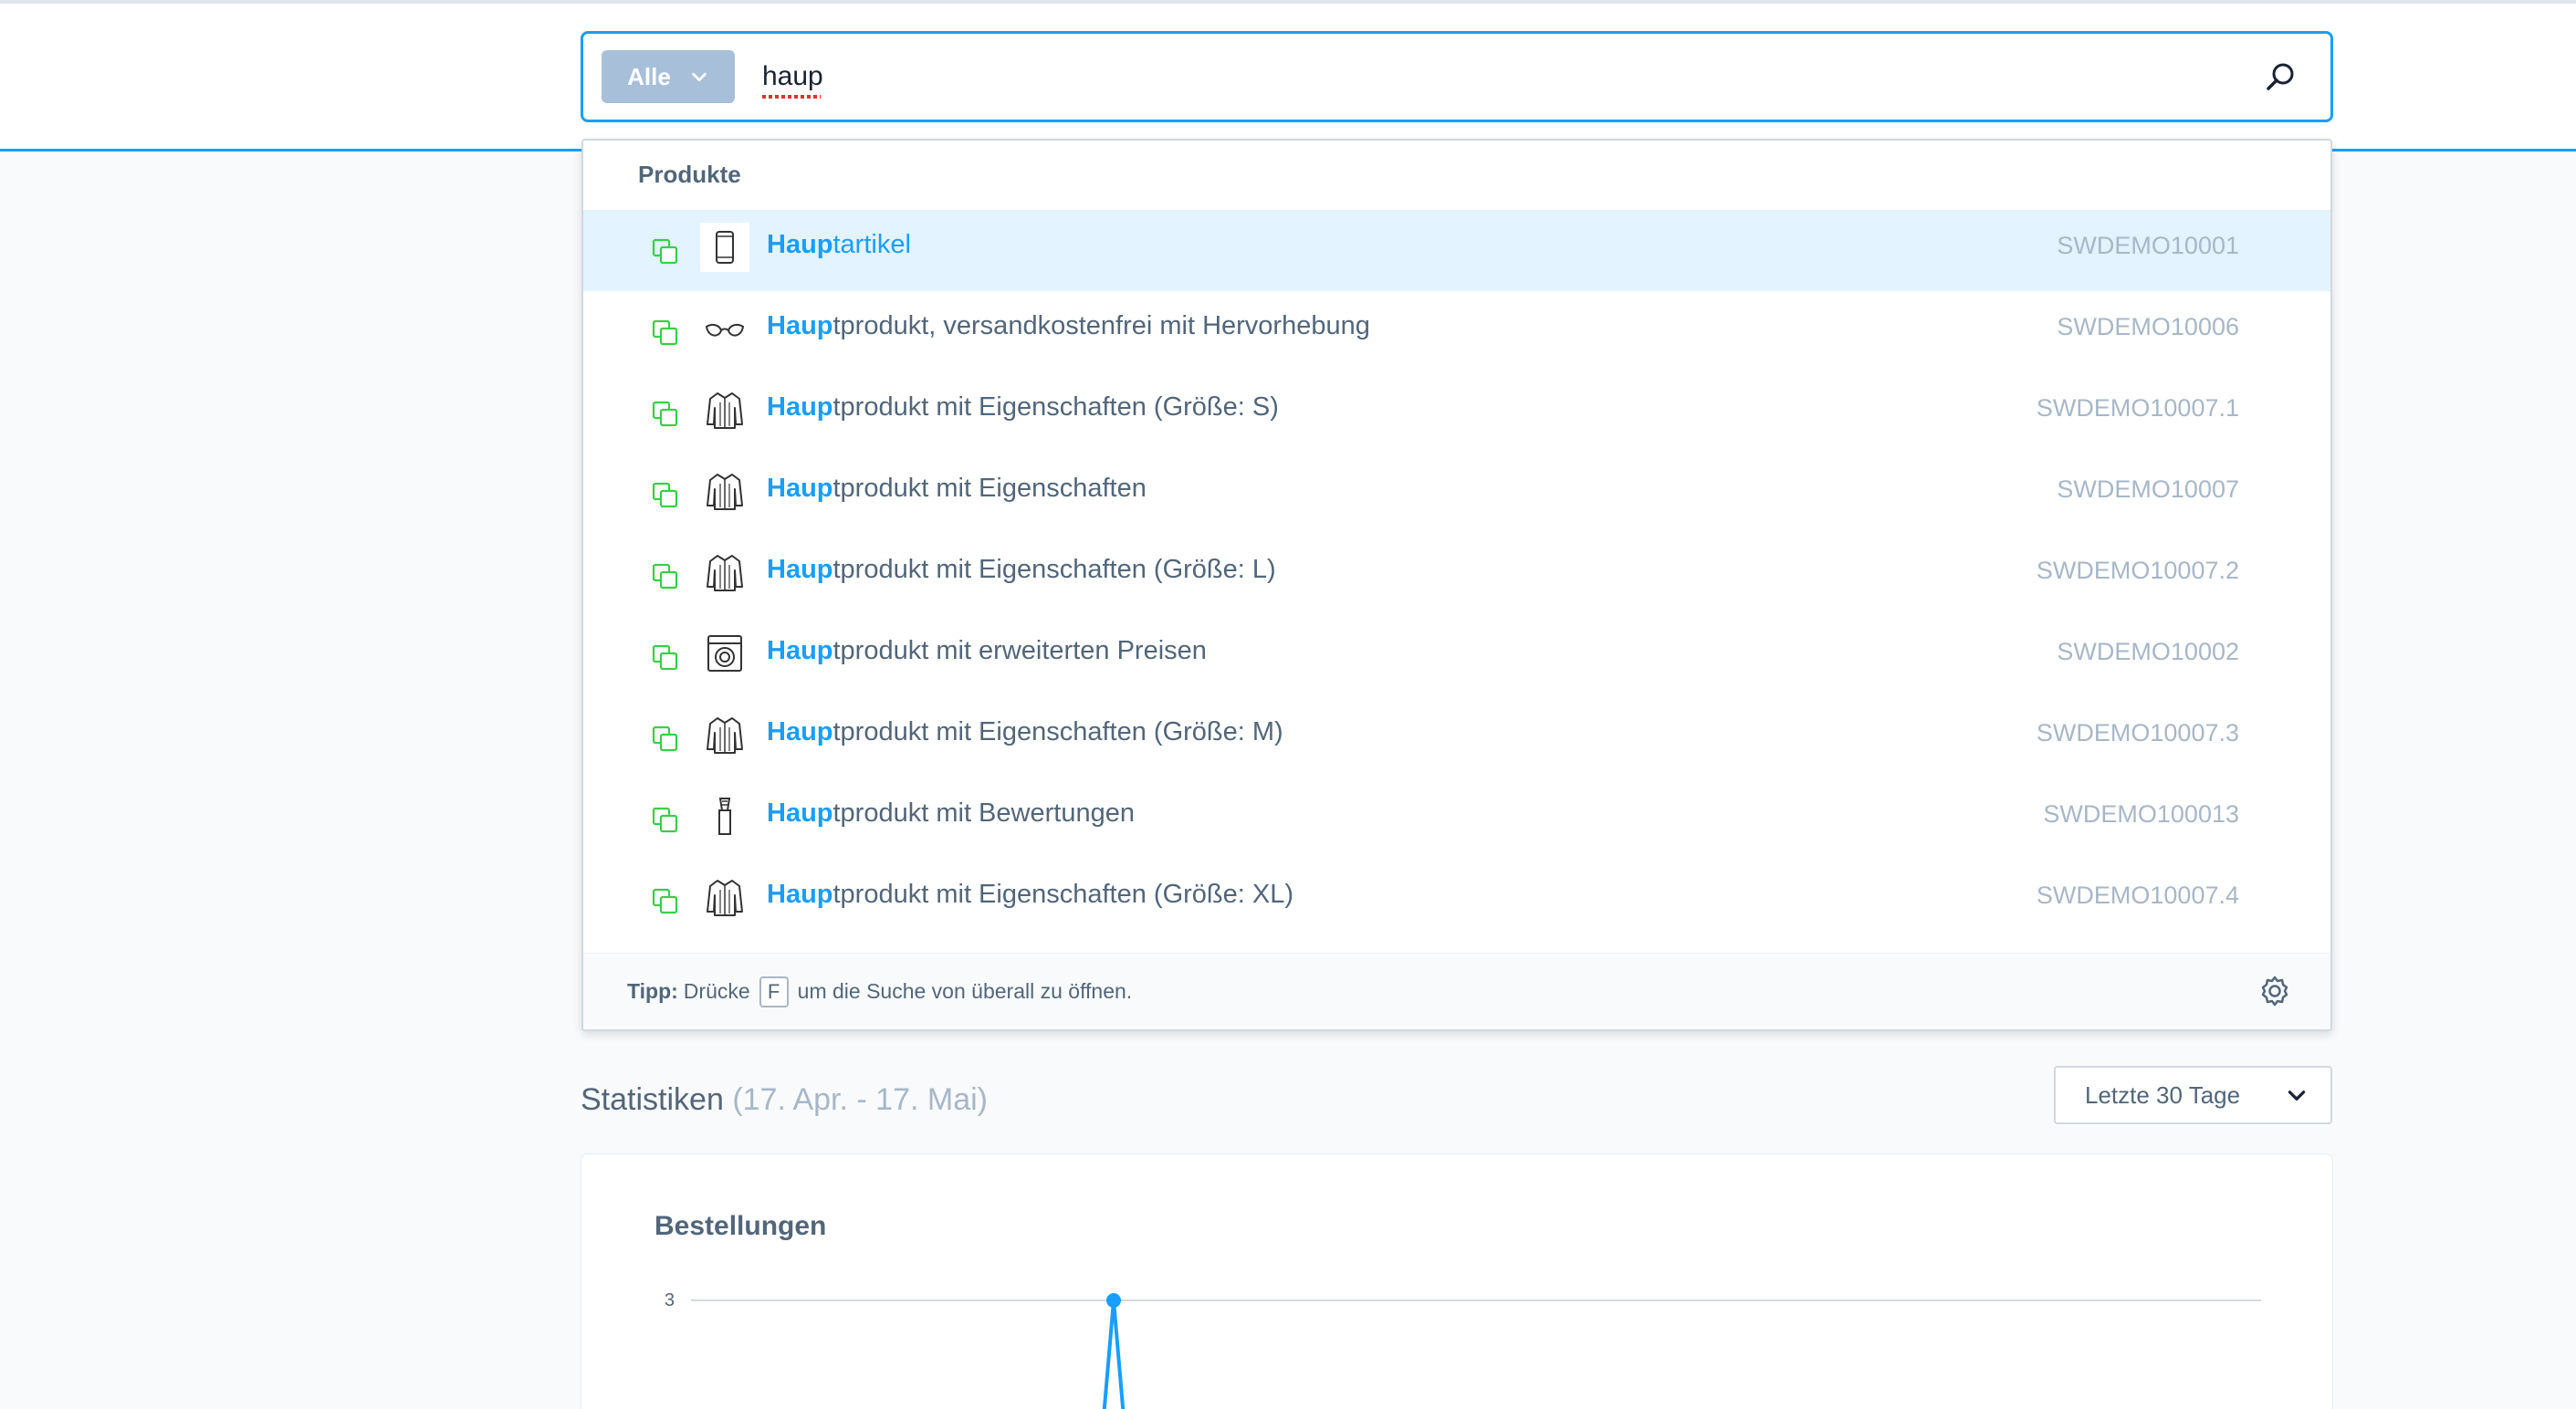 This screenshot has height=1409, width=2576. What do you see at coordinates (1456, 819) in the screenshot?
I see `search-result-row: Hauptprodukt mit Bewertungen SWDEMO100013` at bounding box center [1456, 819].